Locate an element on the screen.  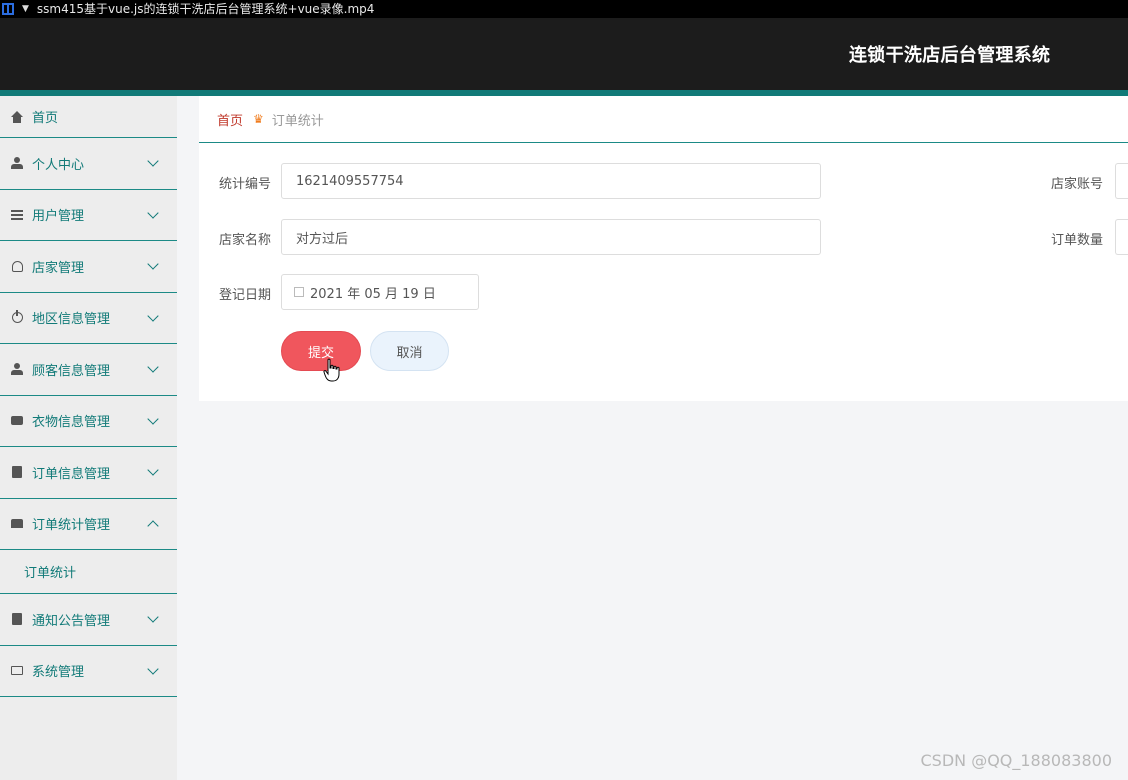
reg-date-picker: 2021 年 05 月 19 日 is located at coordinates (380, 292).